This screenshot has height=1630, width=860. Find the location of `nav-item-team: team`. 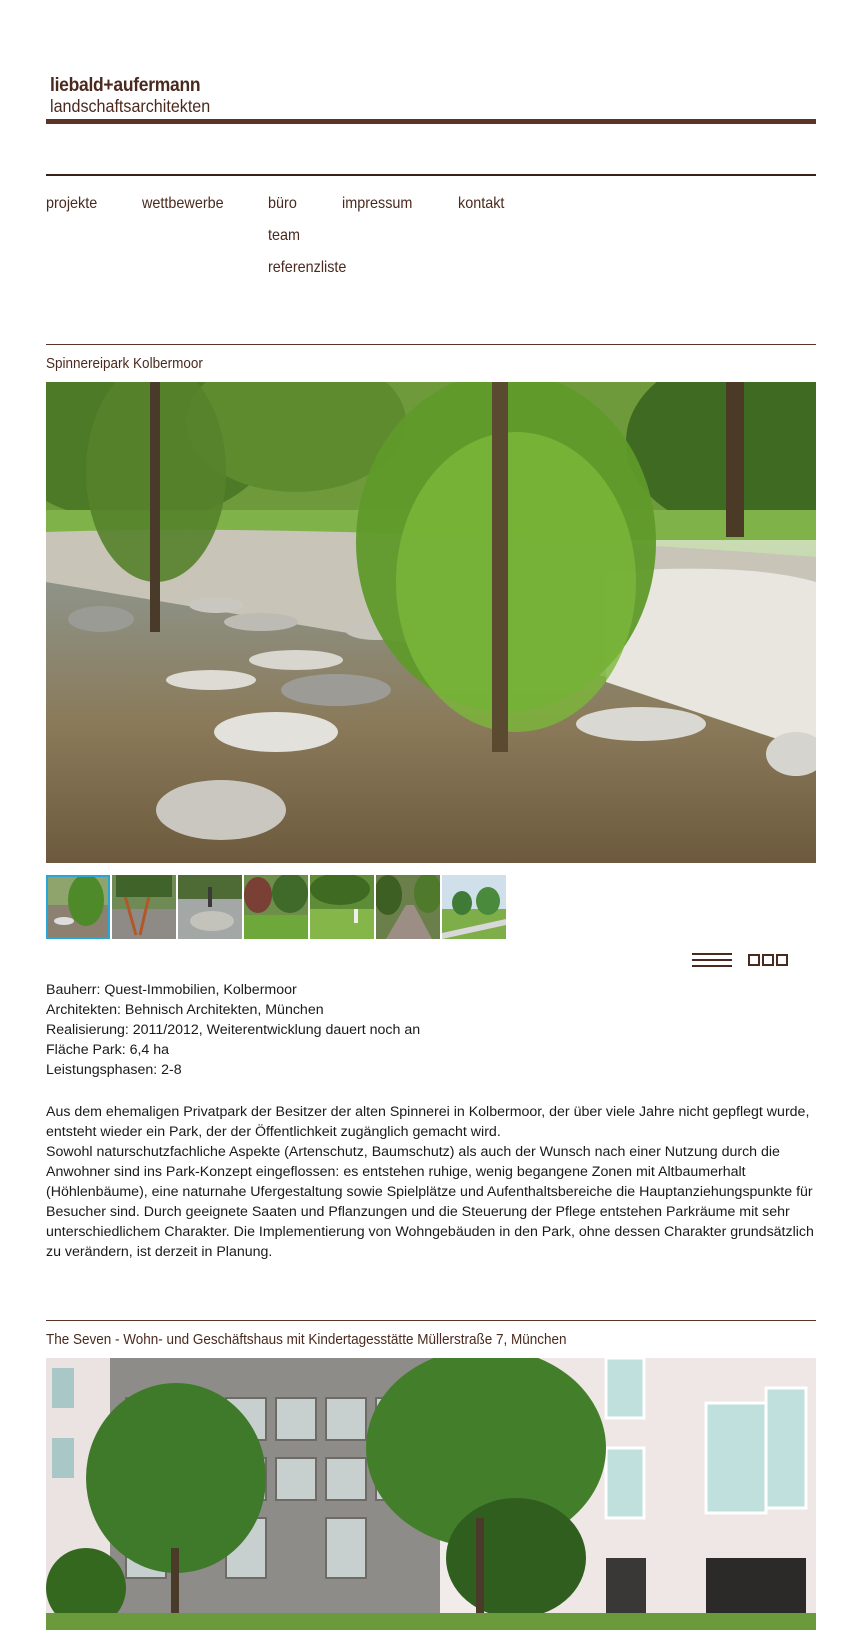

nav-item-team: team is located at coordinates (307, 236).